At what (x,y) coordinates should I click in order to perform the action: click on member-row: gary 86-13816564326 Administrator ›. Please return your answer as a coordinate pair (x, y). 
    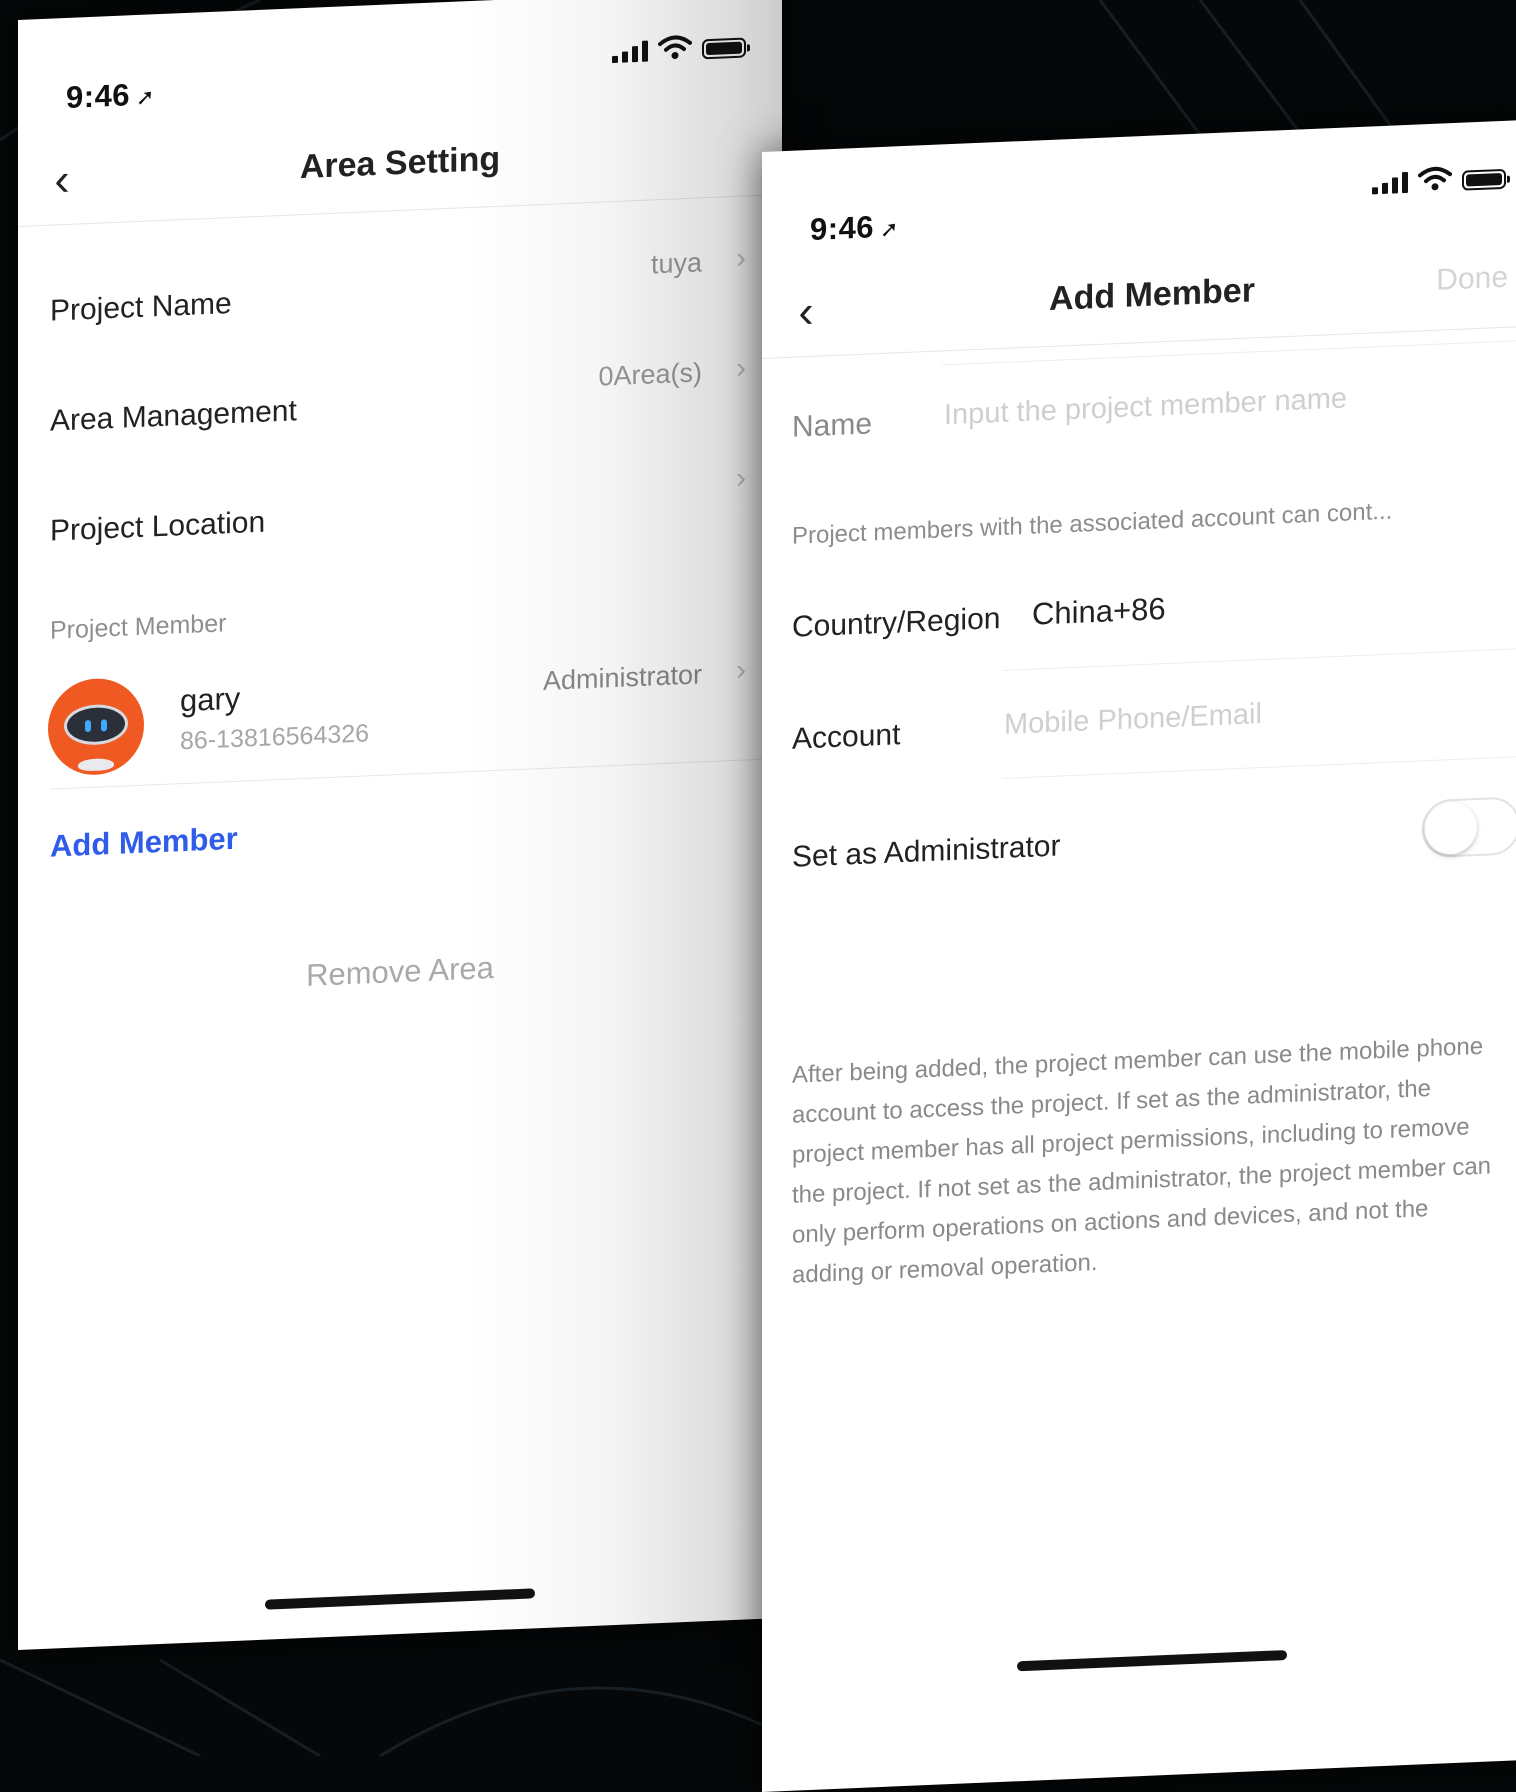
    Looking at the image, I should click on (400, 712).